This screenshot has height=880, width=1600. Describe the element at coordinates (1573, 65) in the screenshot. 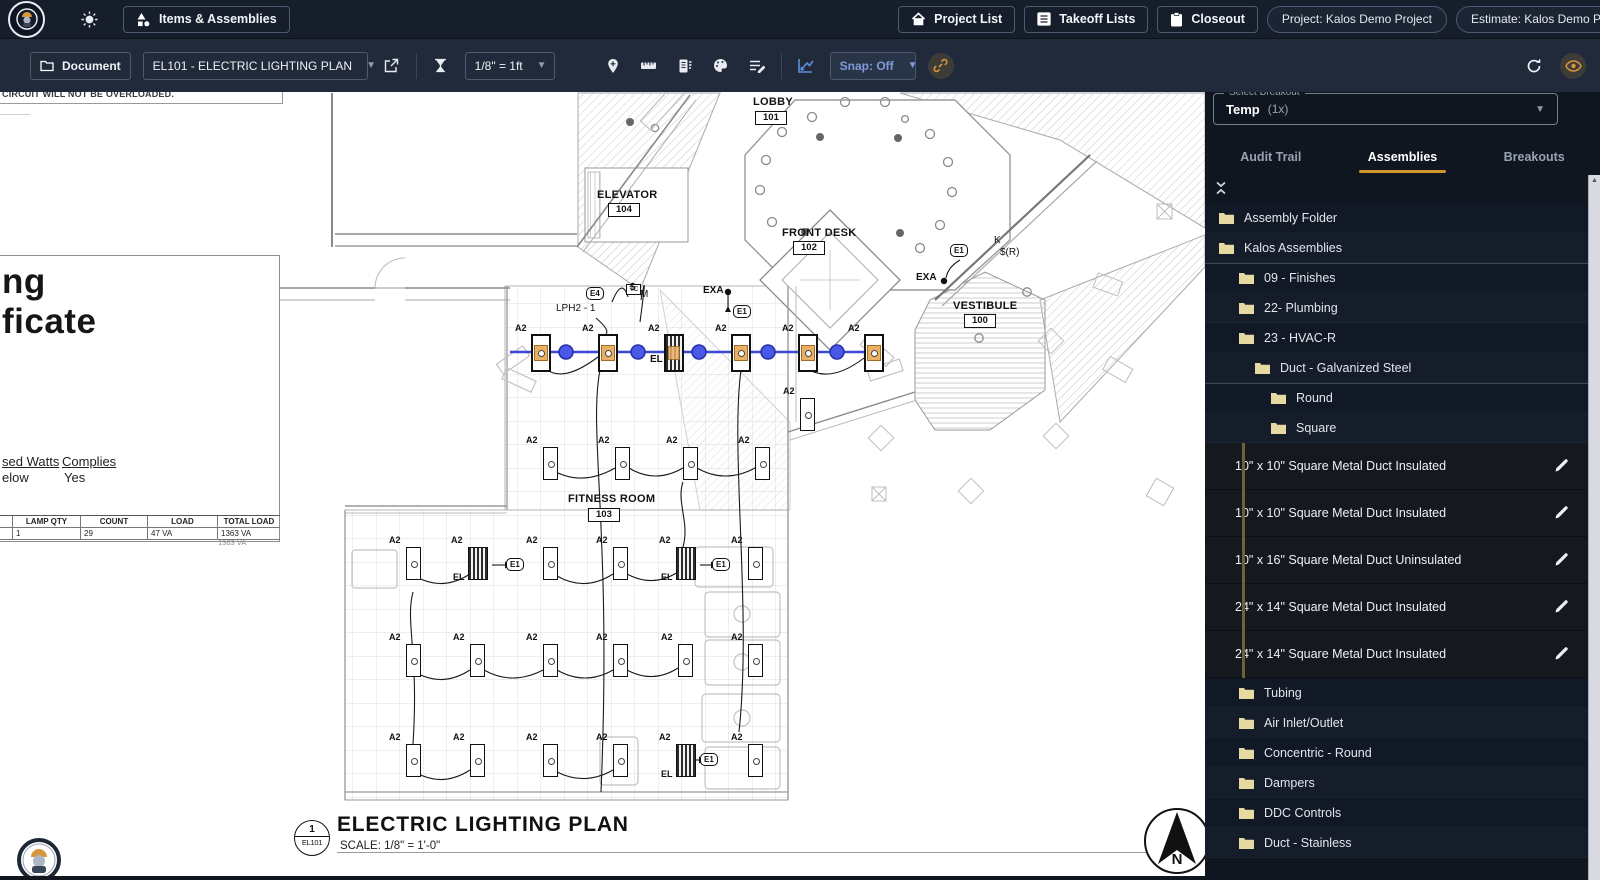

I see `visibility-eye-icon` at that location.